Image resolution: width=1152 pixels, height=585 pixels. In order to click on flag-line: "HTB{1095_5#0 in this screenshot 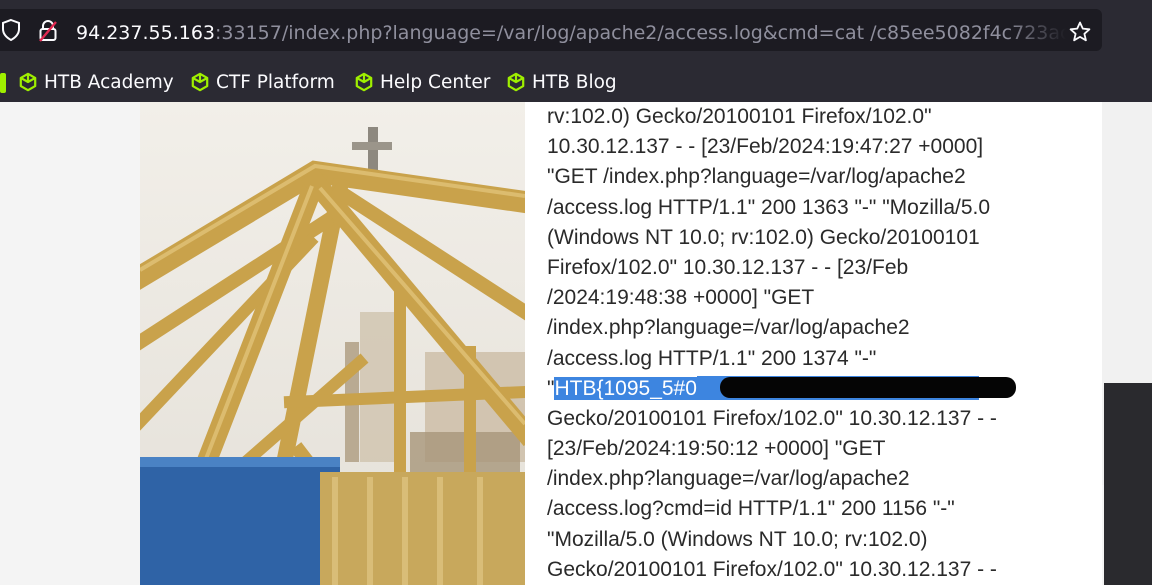, I will do `click(822, 389)`.